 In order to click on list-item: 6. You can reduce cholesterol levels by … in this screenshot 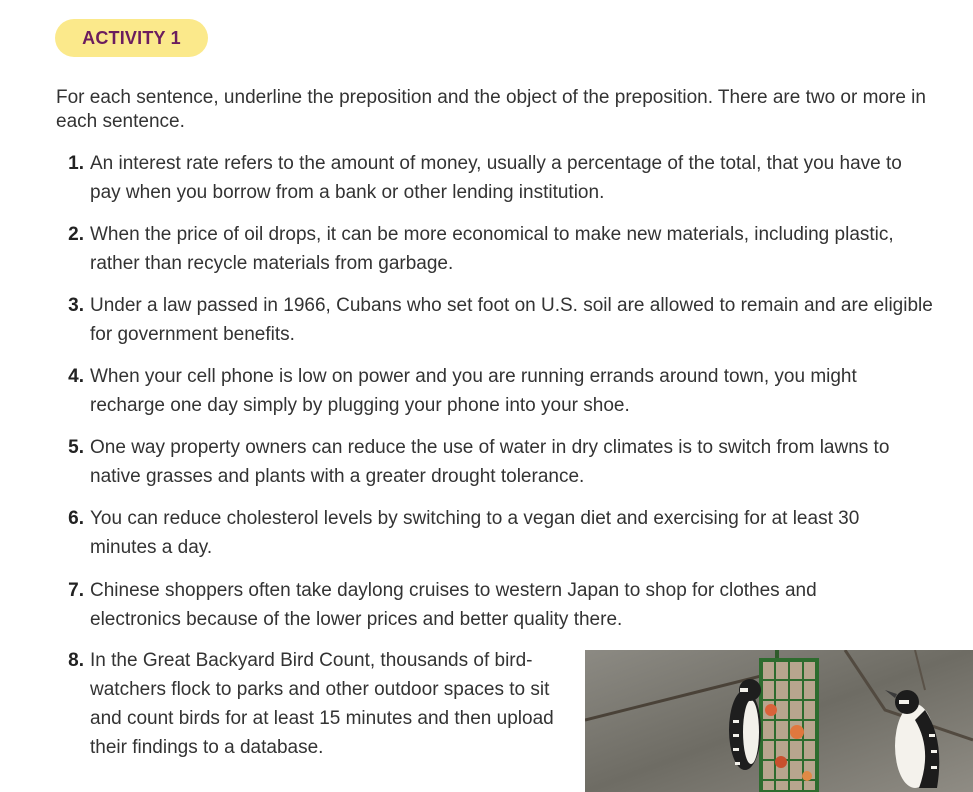, I will do `click(471, 533)`.